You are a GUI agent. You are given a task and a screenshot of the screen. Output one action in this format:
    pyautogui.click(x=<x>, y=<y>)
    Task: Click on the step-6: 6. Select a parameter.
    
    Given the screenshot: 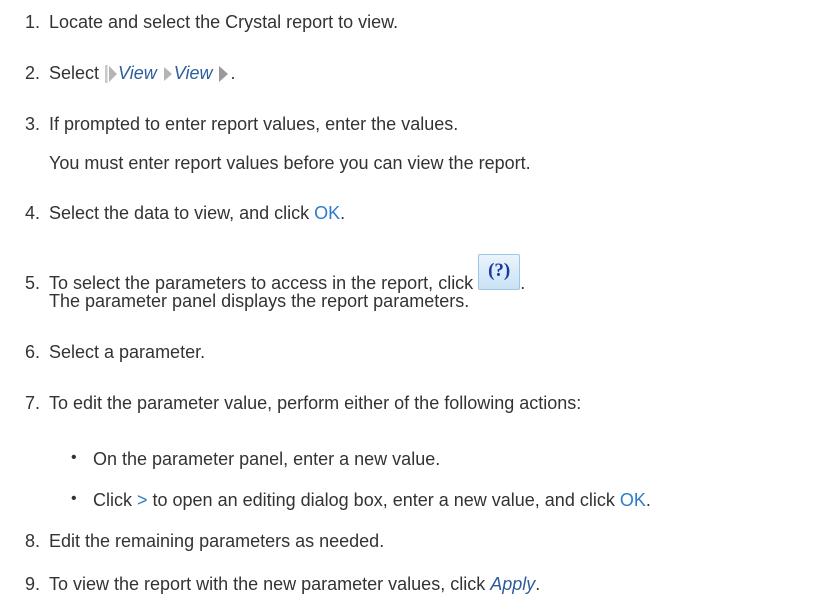 What is the action you would take?
    pyautogui.click(x=115, y=352)
    